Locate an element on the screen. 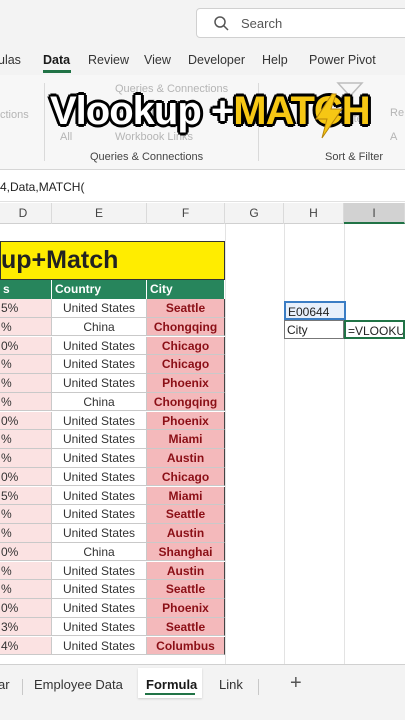 This screenshot has height=720, width=405. group-label-sort-filter: Sort & Filter is located at coordinates (354, 157).